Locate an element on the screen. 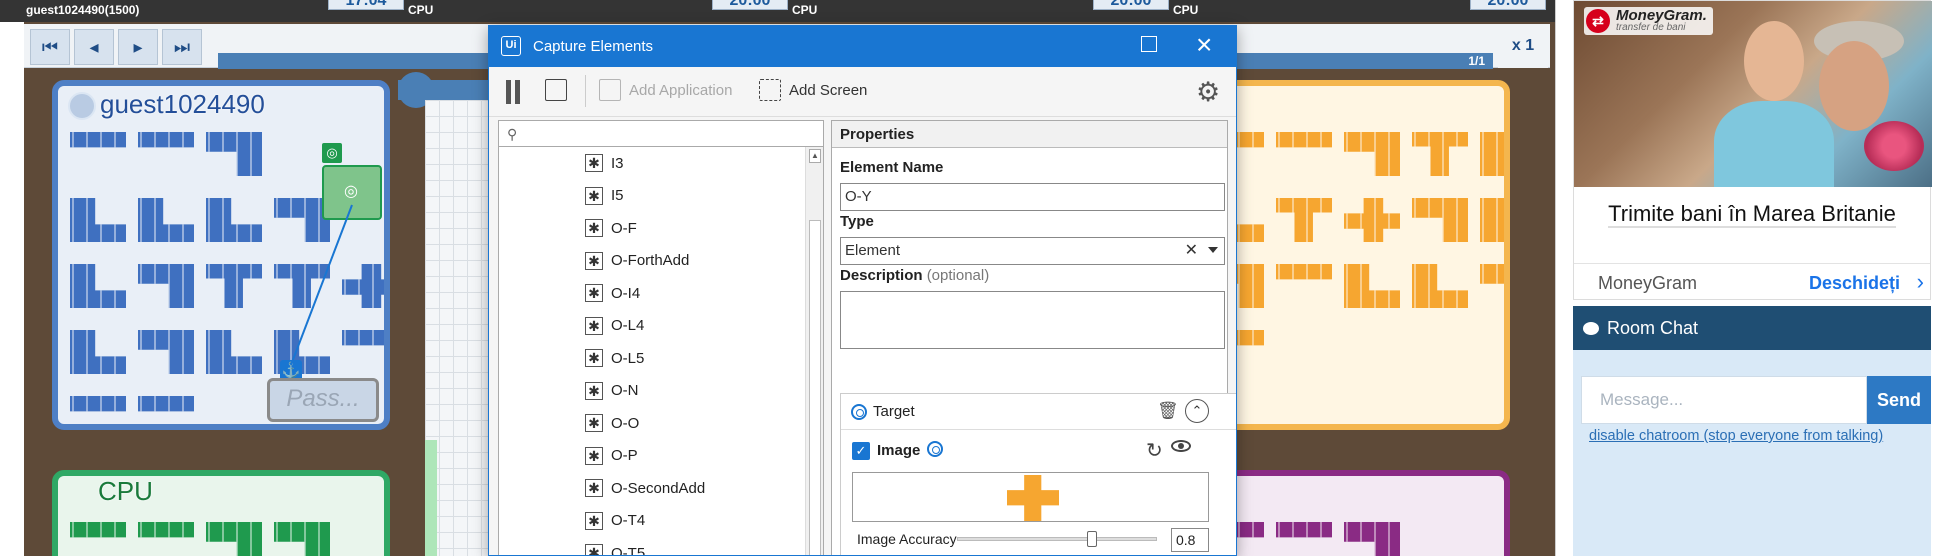 This screenshot has height=556, width=1933. tree-item: ✱ O-N is located at coordinates (652, 391).